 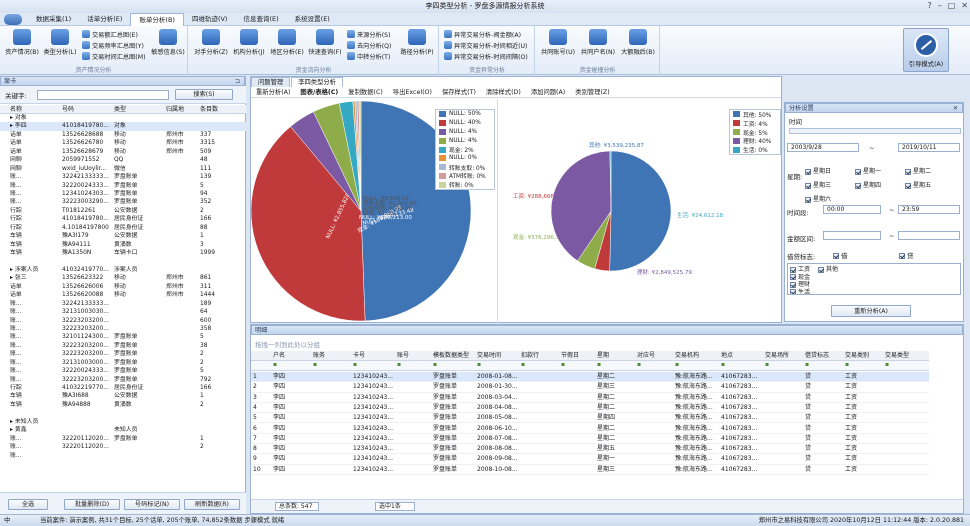 What do you see at coordinates (548, 92) in the screenshot?
I see `add-issue-button: 添加问题(A)` at bounding box center [548, 92].